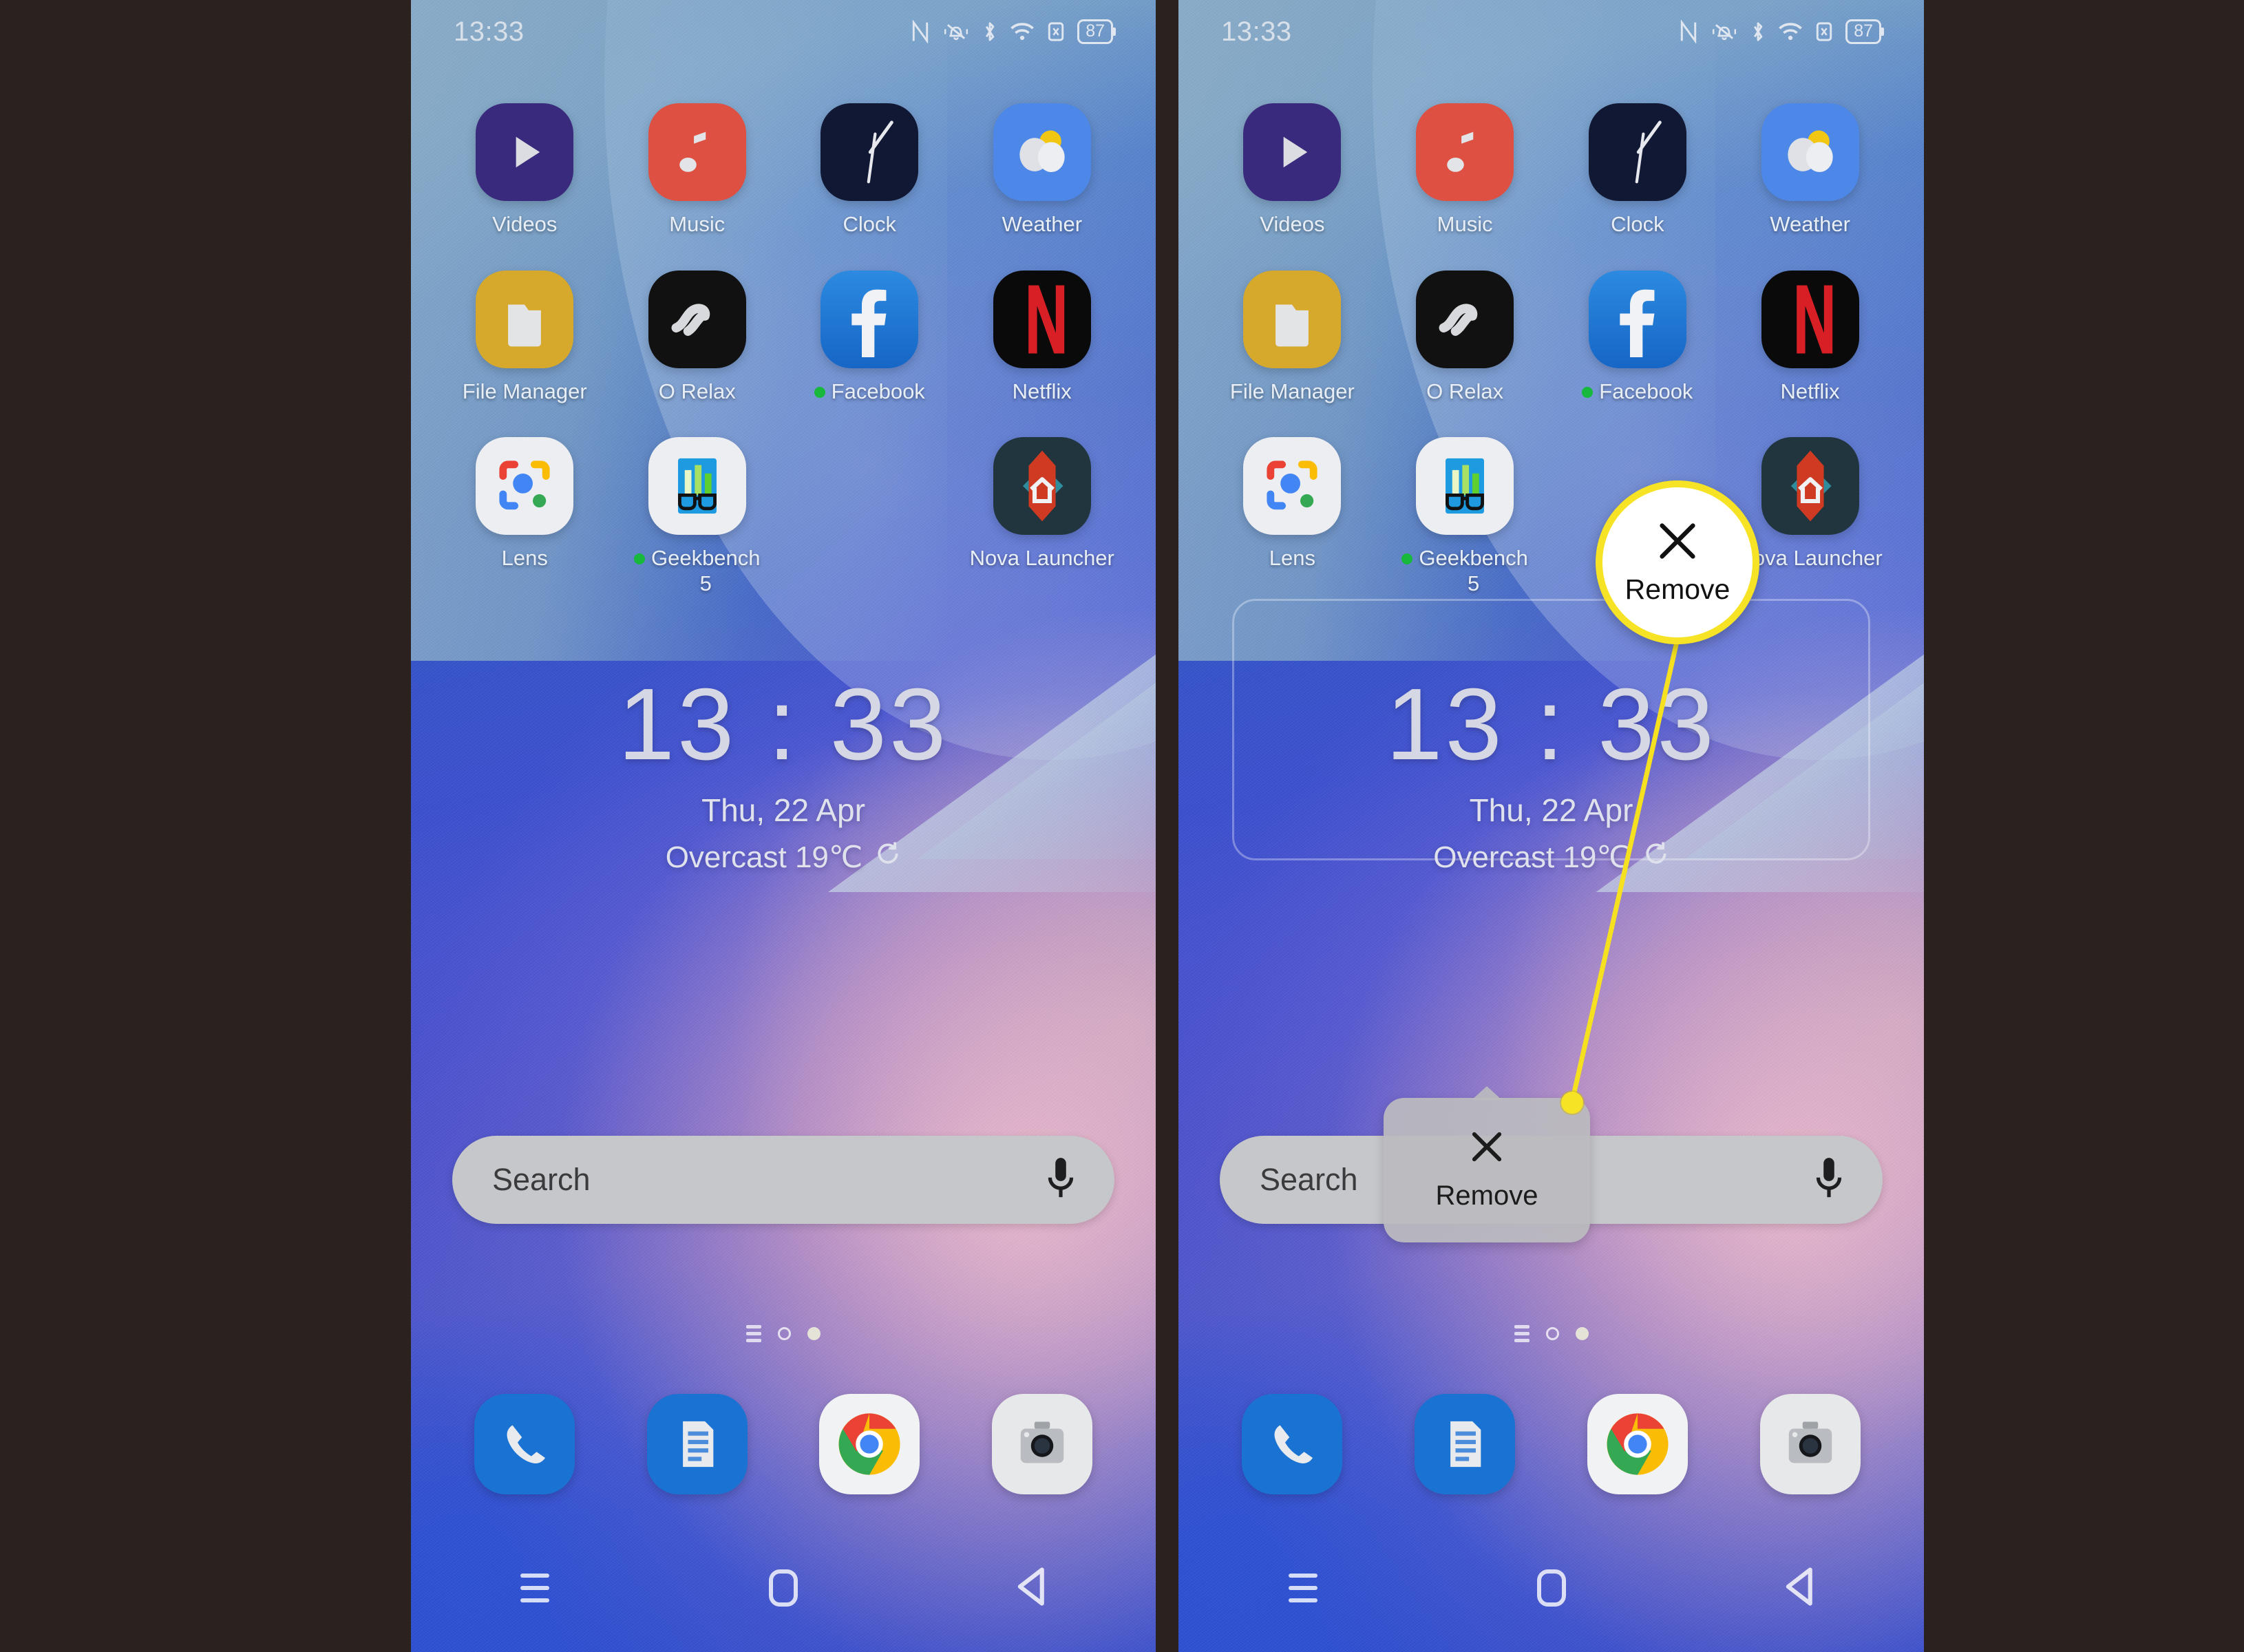 The image size is (2244, 1652). I want to click on app-label: Geekbench 5, so click(1464, 571).